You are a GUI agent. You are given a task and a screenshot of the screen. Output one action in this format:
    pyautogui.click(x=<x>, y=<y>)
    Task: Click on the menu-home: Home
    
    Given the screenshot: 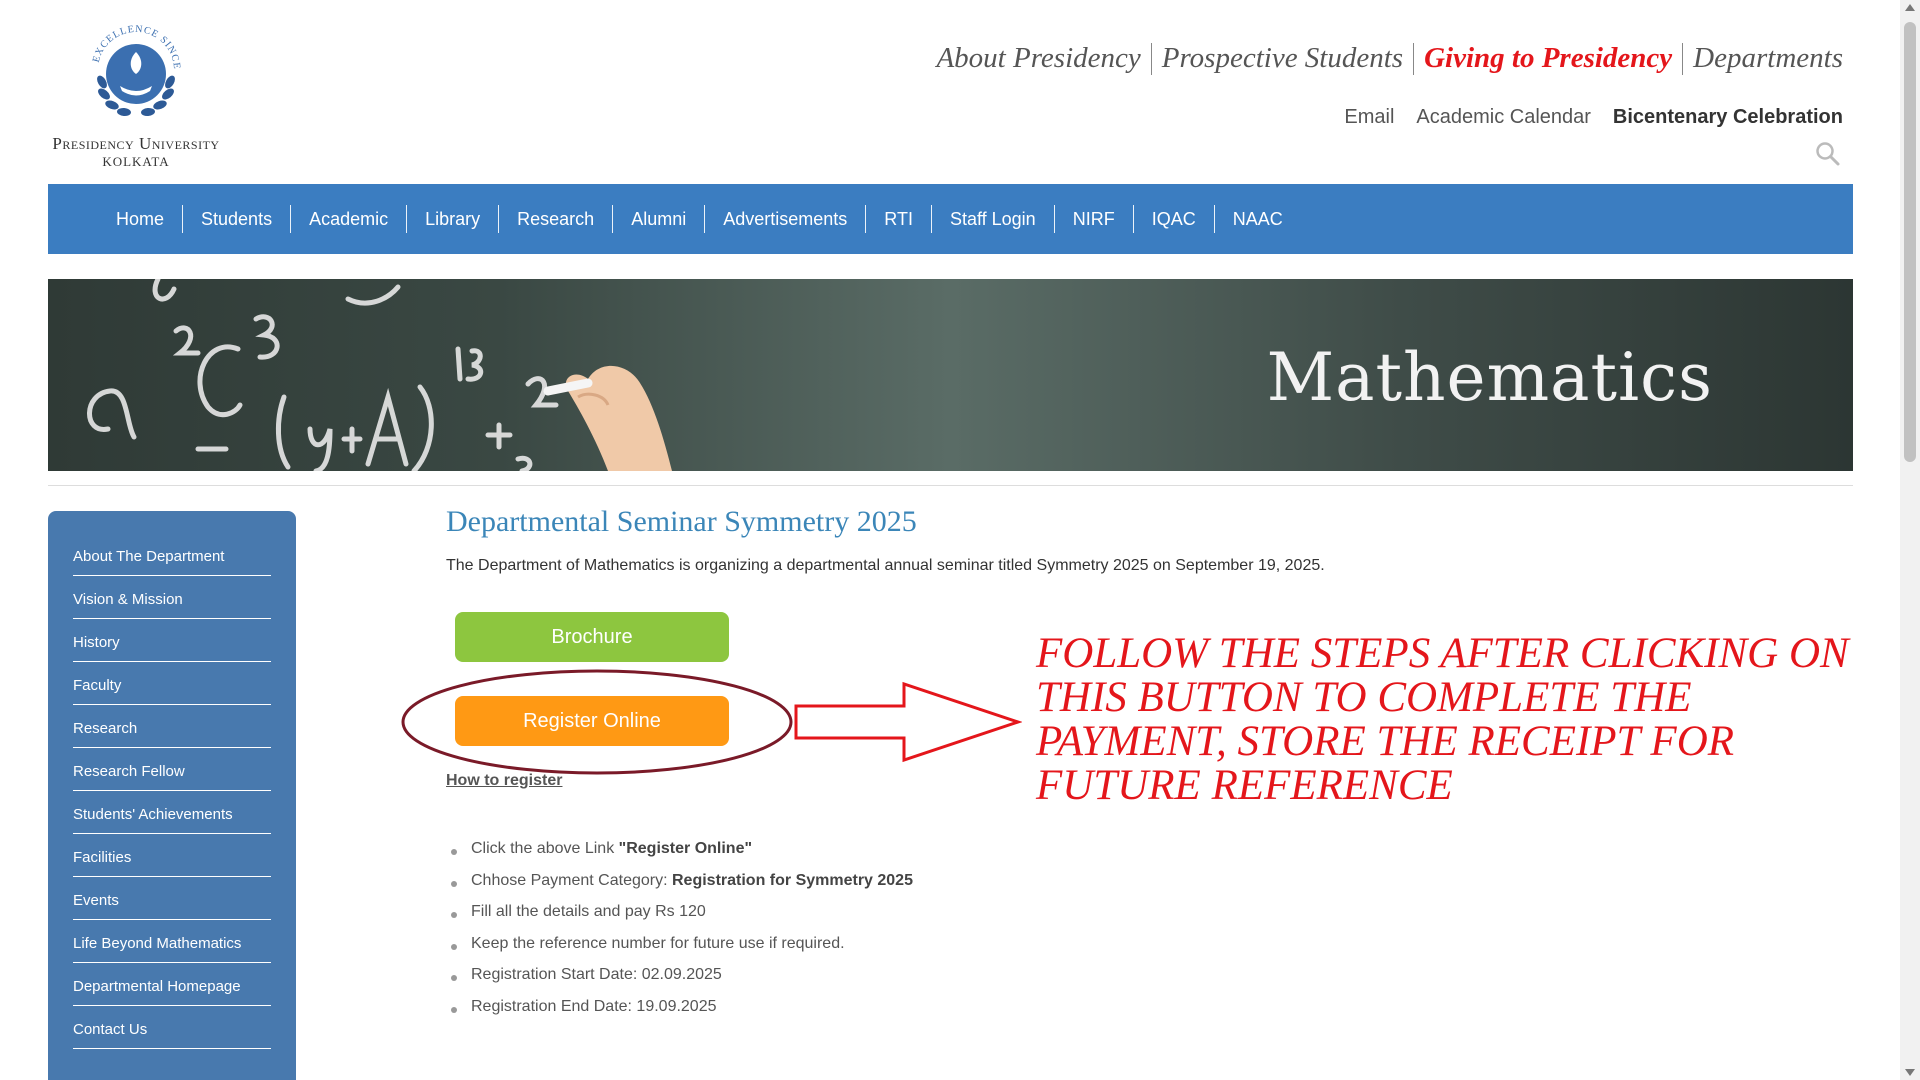 What is the action you would take?
    pyautogui.click(x=140, y=219)
    